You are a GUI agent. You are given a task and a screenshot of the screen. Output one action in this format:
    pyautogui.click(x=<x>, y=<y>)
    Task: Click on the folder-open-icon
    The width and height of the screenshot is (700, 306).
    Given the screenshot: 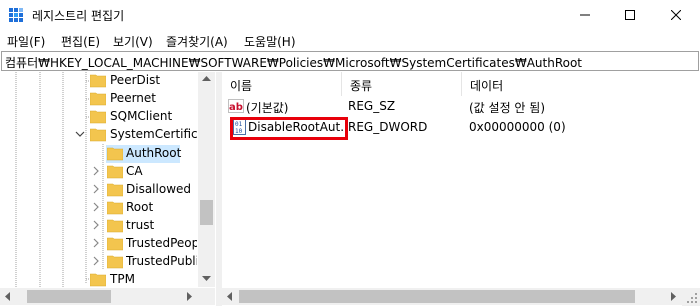 What is the action you would take?
    pyautogui.click(x=98, y=135)
    